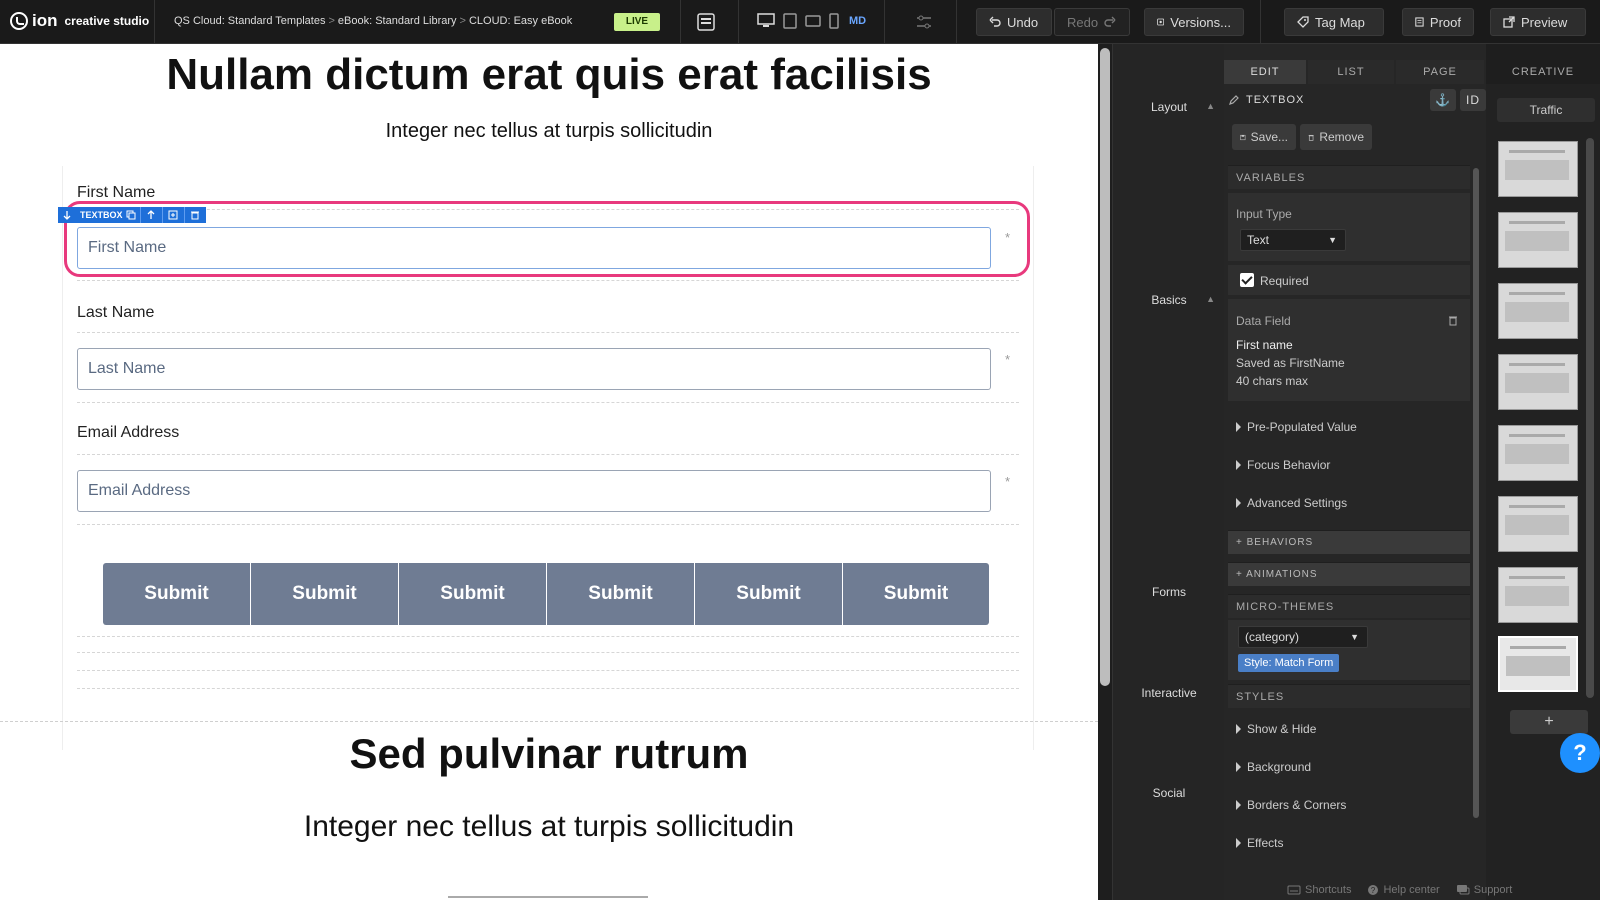 This screenshot has width=1600, height=900. I want to click on animations-accordion: + ANIMATIONS, so click(1349, 574).